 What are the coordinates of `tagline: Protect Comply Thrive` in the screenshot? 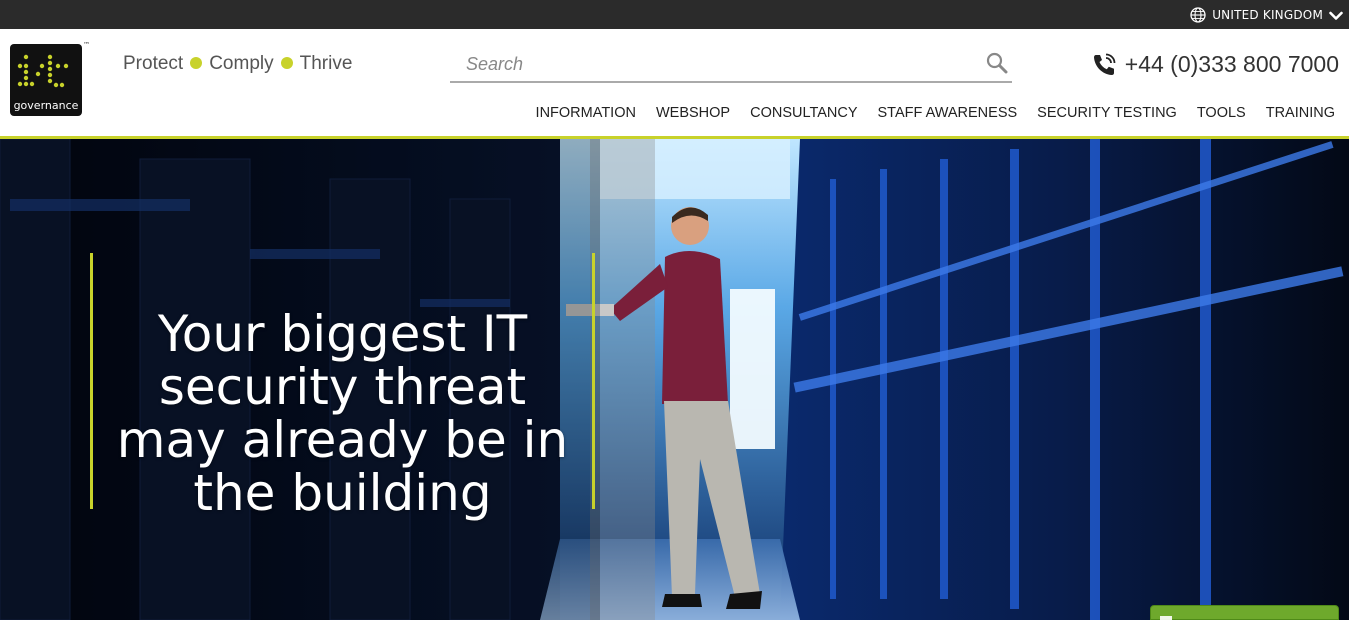 It's located at (237, 64).